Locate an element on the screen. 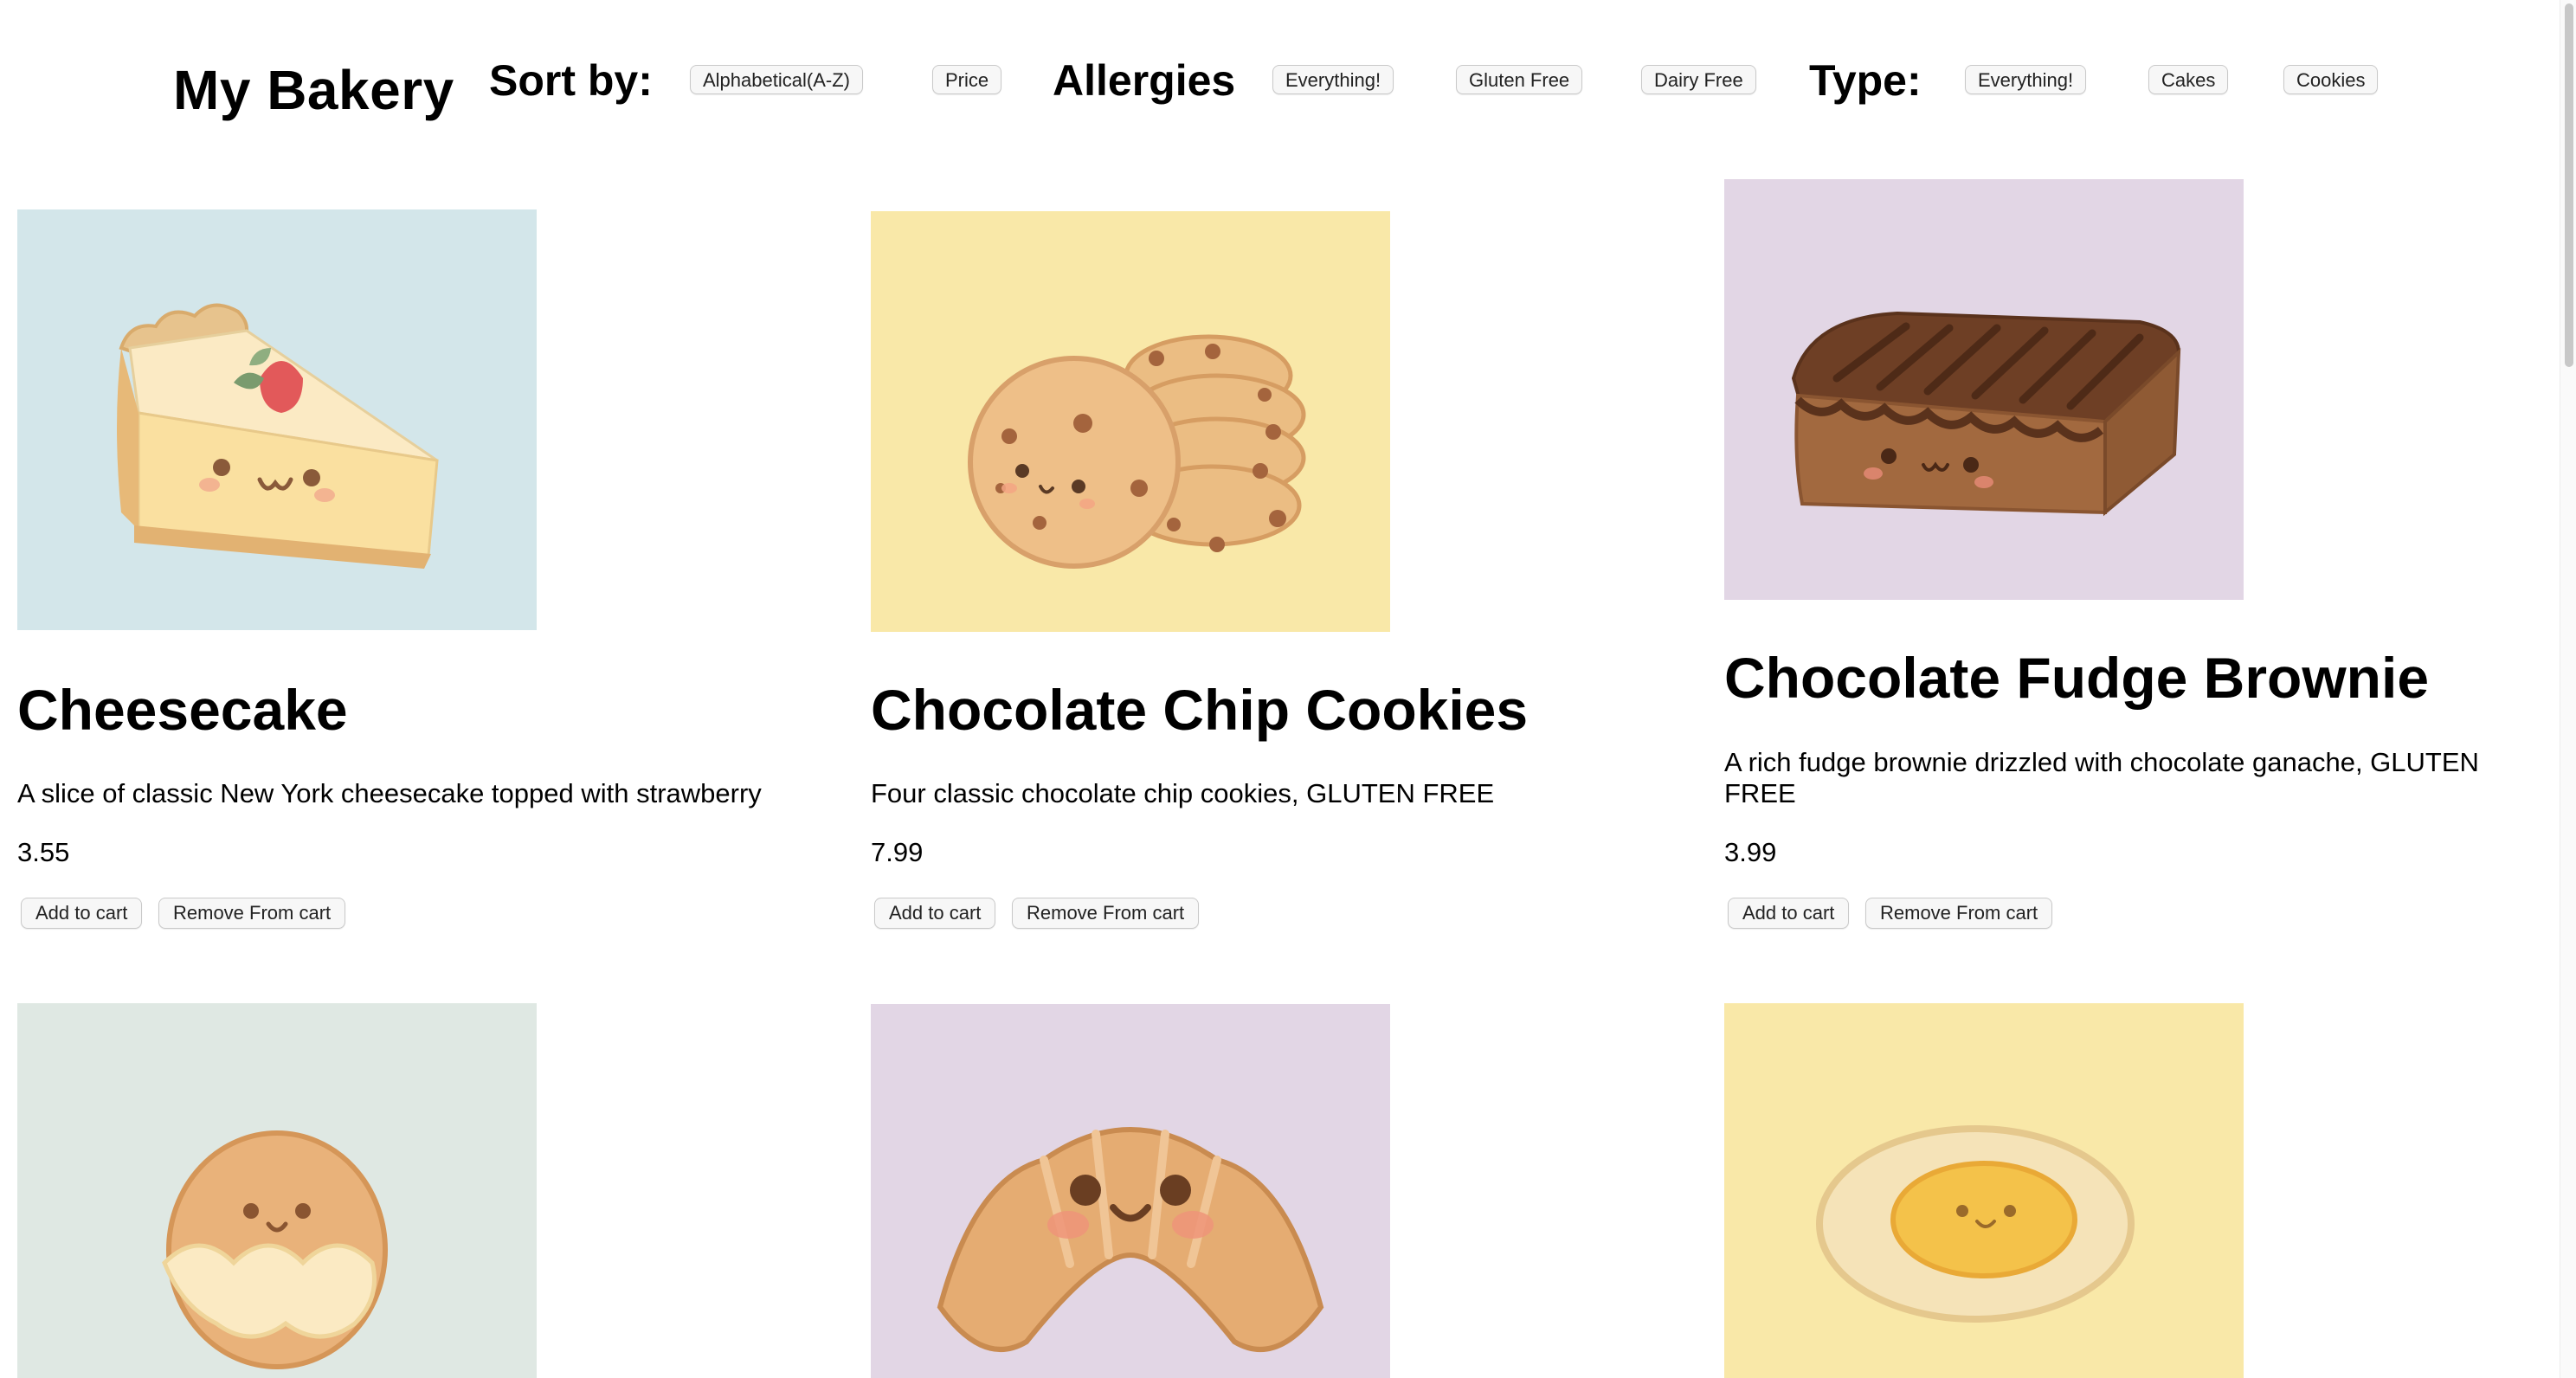  cheesecake-illustration is located at coordinates (277, 419).